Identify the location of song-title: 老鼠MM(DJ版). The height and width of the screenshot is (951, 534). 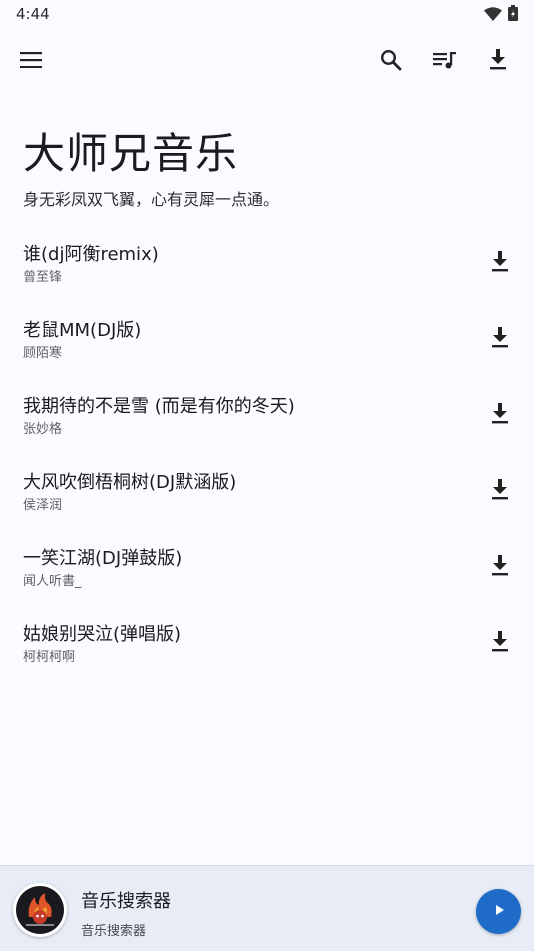
(82, 330).